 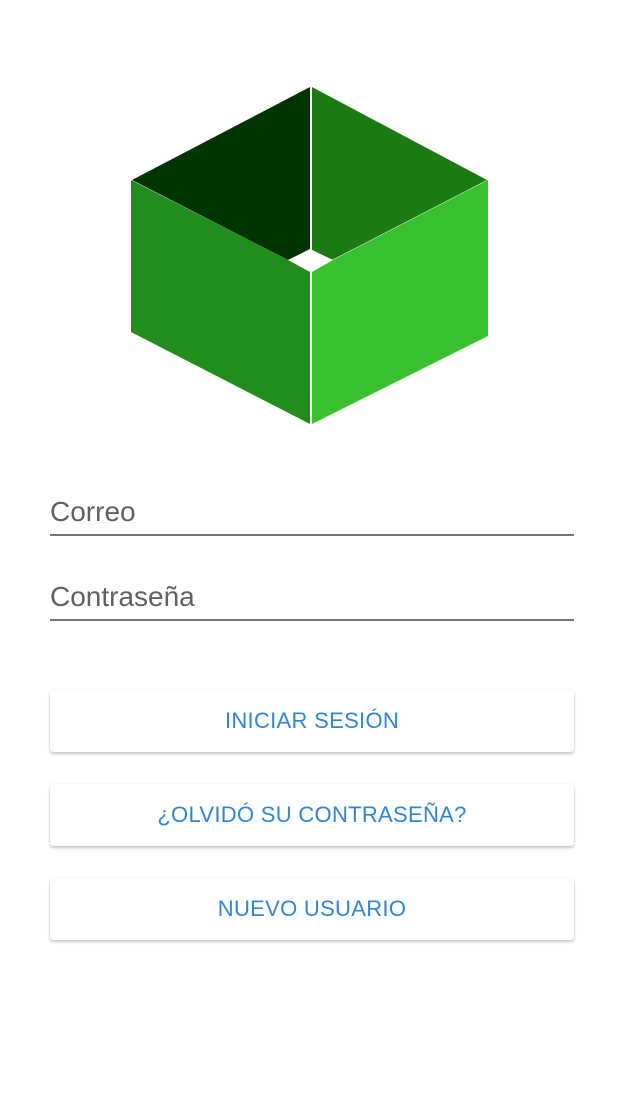 What do you see at coordinates (312, 815) in the screenshot?
I see `forgot-password-button: ¿OLVIDÓ SU CONTRASEÑA?` at bounding box center [312, 815].